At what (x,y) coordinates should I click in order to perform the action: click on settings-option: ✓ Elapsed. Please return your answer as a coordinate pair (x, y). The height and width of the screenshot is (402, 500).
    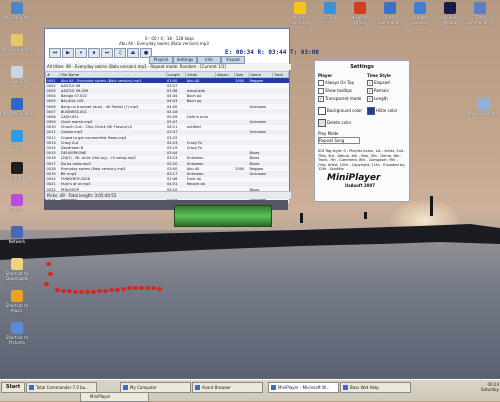
    Looking at the image, I should click on (378, 83).